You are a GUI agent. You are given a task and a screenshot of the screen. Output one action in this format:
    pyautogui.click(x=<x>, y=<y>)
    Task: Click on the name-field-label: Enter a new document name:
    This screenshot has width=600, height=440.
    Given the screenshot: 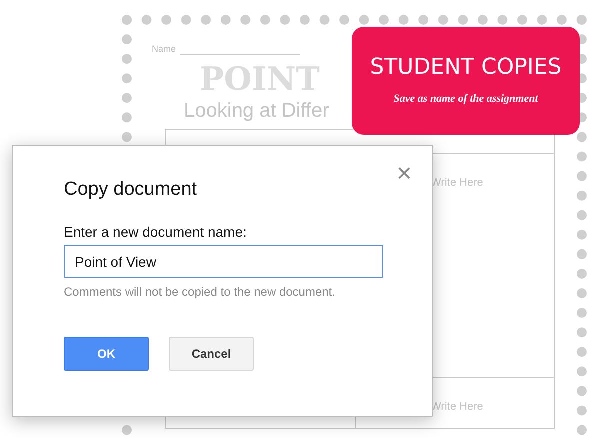 What is the action you would take?
    pyautogui.click(x=155, y=232)
    